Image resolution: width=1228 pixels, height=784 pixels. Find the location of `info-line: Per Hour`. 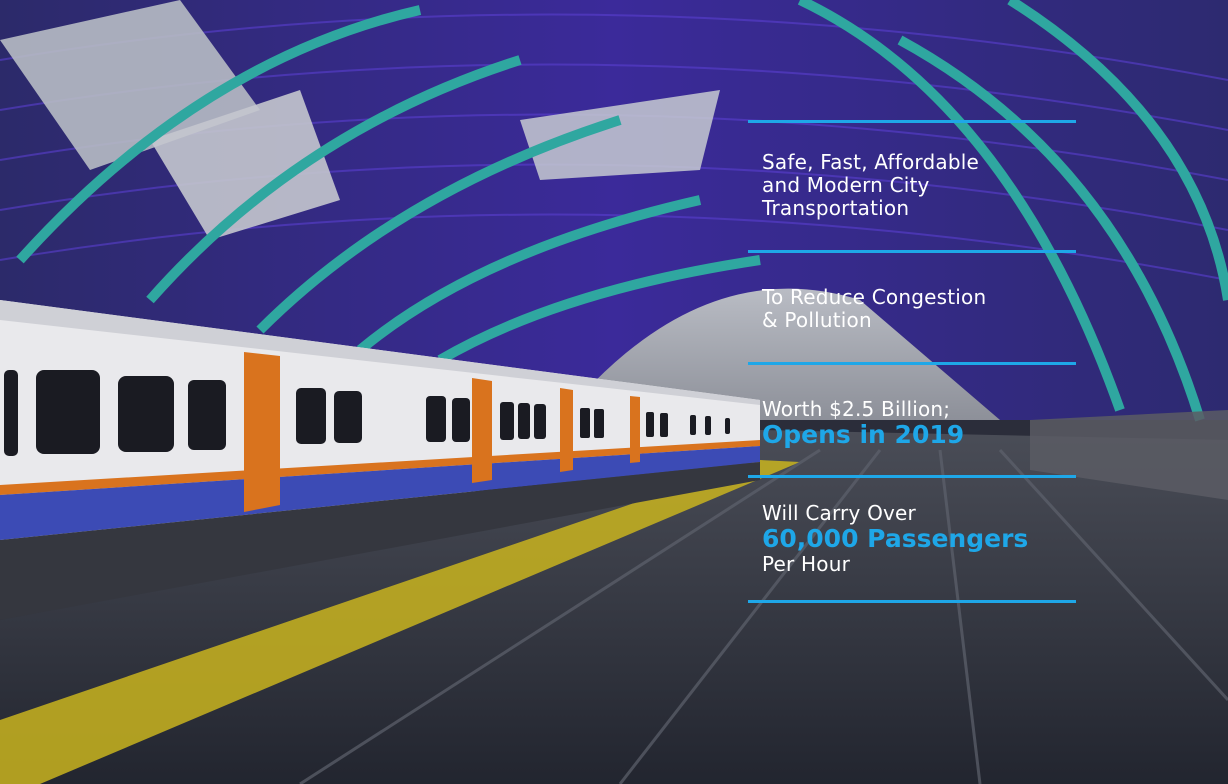

info-line: Per Hour is located at coordinates (806, 564).